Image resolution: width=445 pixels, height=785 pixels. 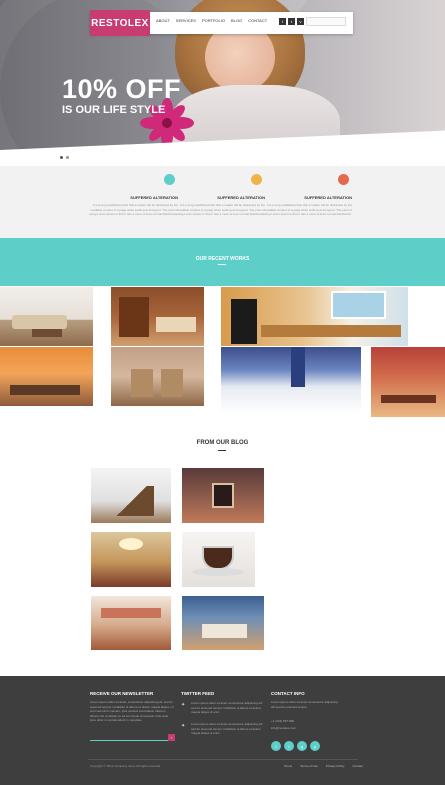 I want to click on window-shape, so click(x=358, y=305).